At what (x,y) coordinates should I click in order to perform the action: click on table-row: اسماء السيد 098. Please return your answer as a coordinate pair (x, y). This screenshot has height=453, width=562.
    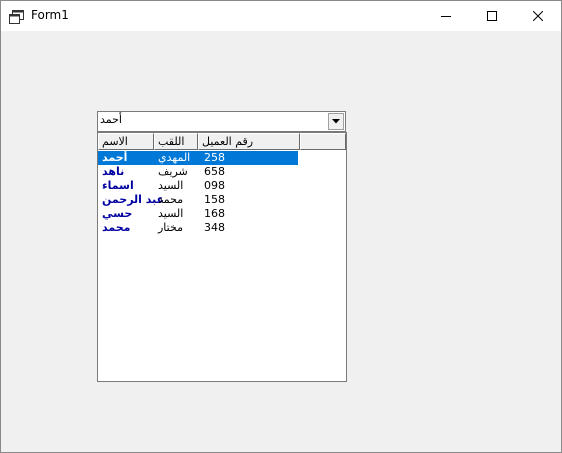
    Looking at the image, I should click on (198, 186).